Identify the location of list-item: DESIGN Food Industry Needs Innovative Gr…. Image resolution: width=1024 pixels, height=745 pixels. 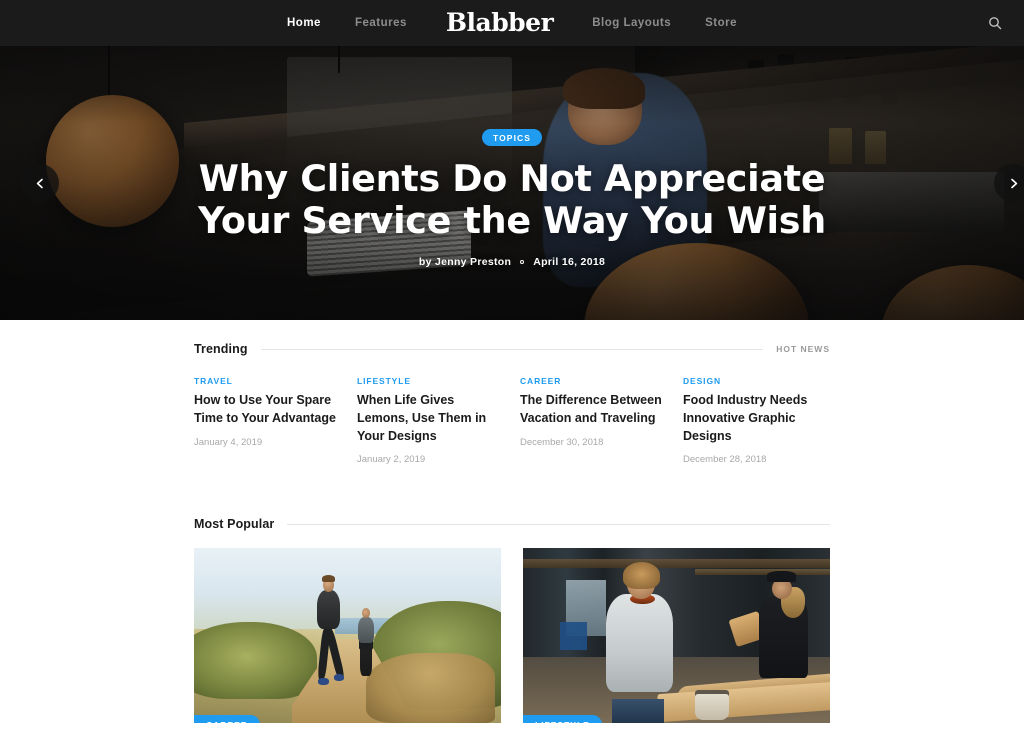
(756, 420).